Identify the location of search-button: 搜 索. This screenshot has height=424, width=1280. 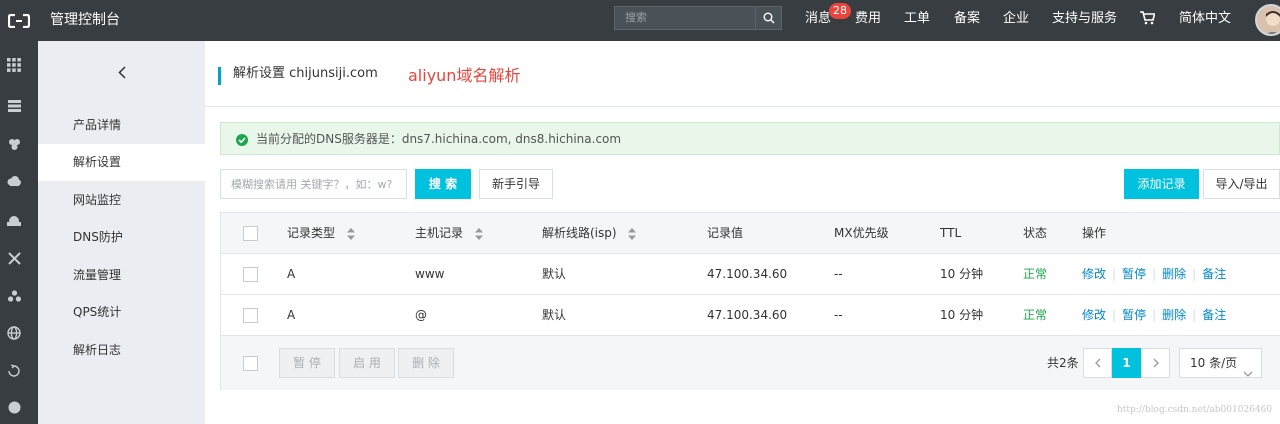
(443, 184).